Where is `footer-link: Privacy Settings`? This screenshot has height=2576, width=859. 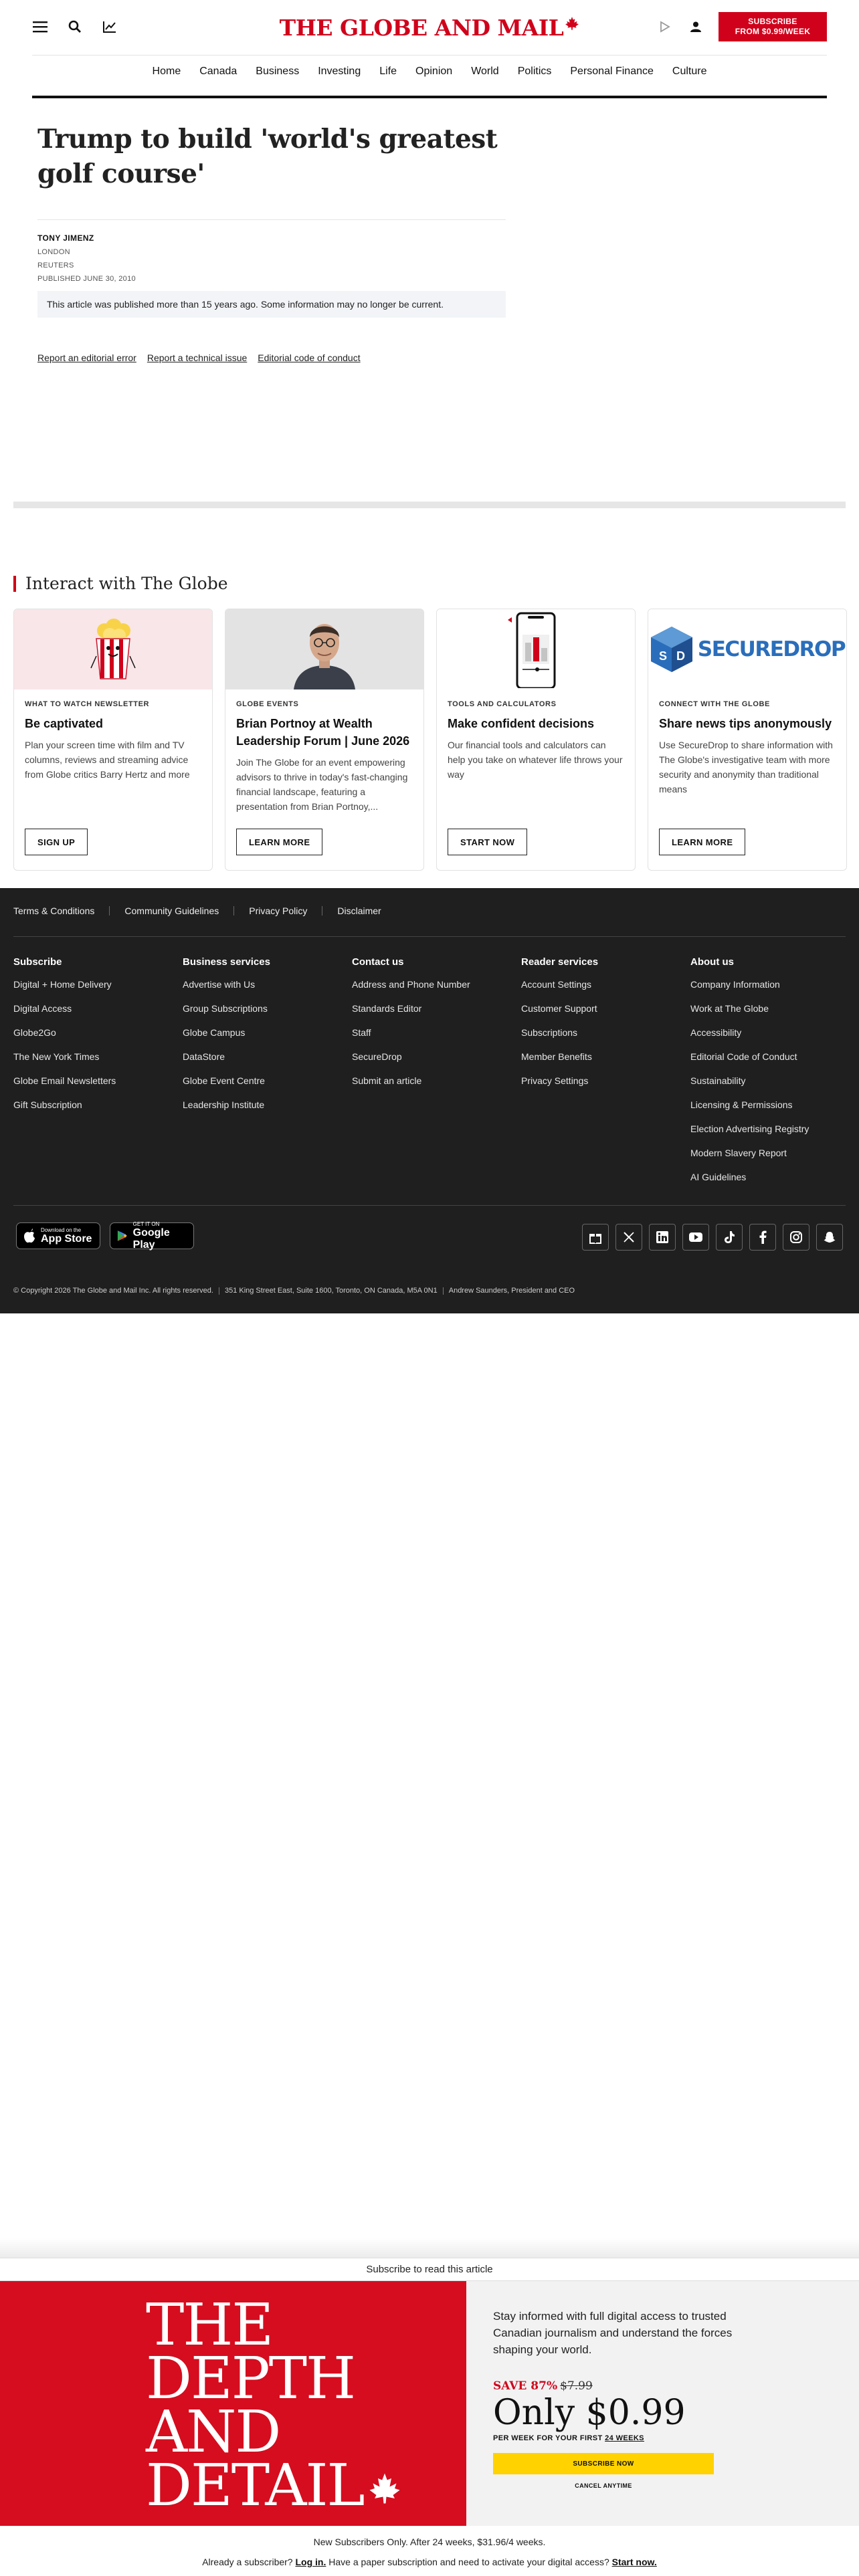 footer-link: Privacy Settings is located at coordinates (605, 1080).